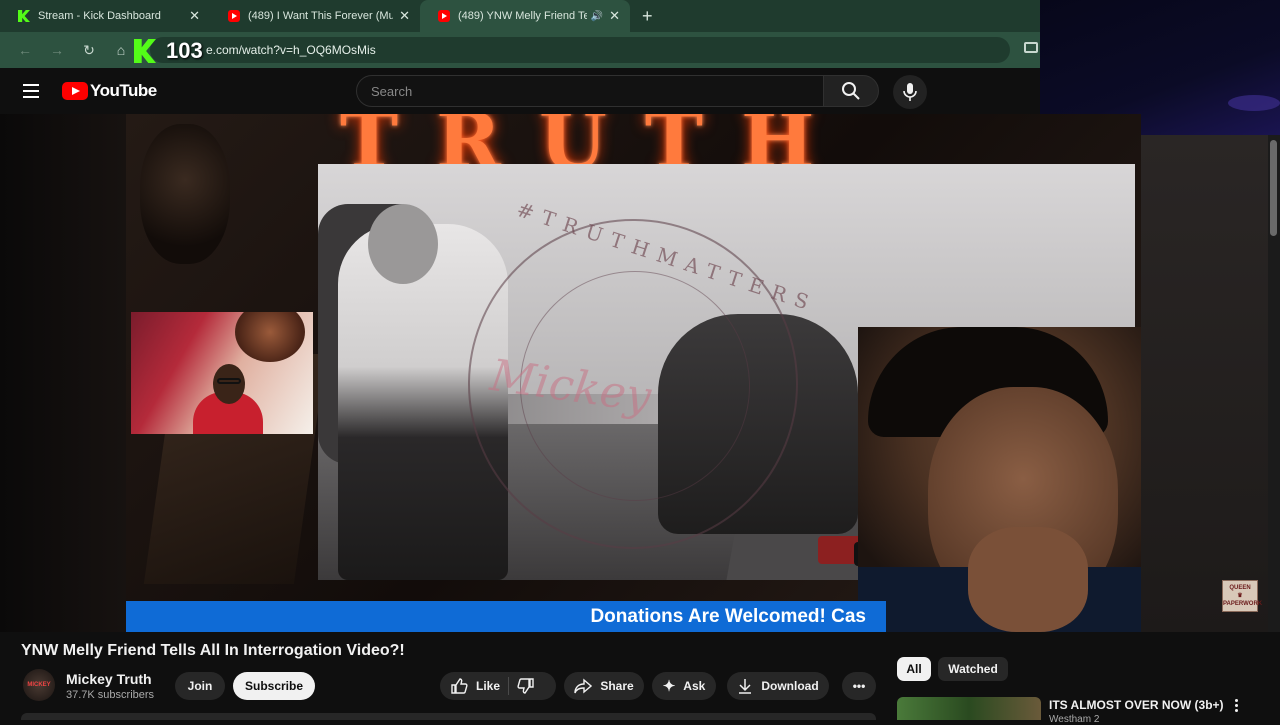 This screenshot has height=725, width=1280. I want to click on download-label: Download, so click(790, 686).